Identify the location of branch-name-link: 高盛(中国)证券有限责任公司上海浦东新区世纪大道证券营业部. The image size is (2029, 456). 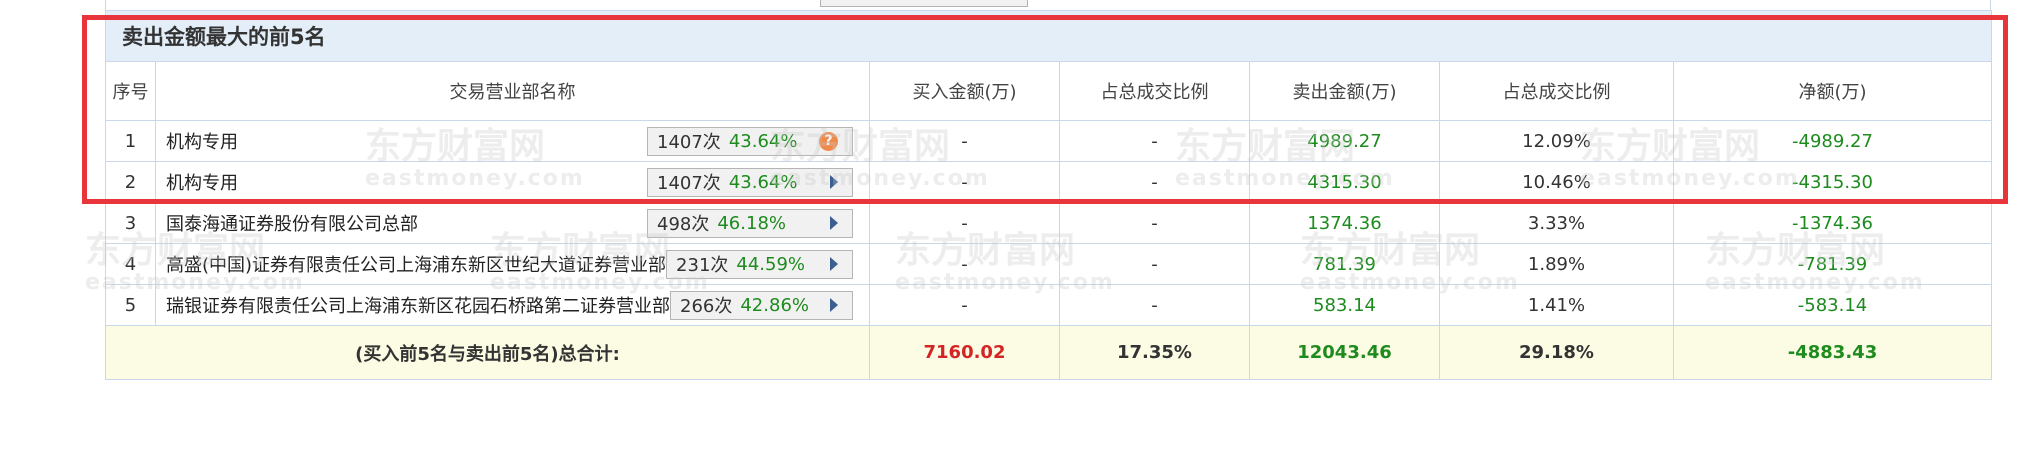
(416, 264).